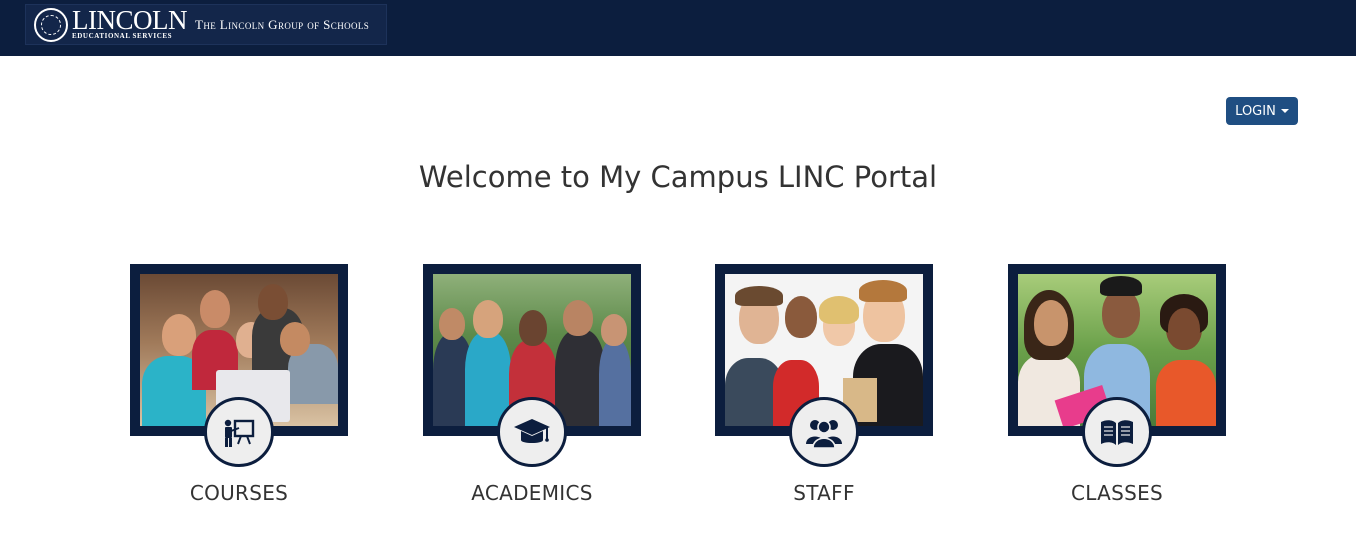 Image resolution: width=1356 pixels, height=555 pixels. I want to click on tile-label: STAFF, so click(824, 493).